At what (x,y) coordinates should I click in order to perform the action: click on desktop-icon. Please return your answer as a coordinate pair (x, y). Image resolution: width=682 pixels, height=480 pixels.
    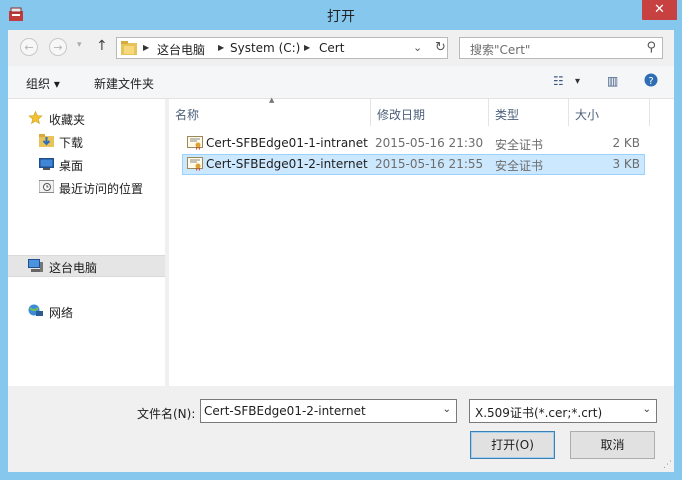
    Looking at the image, I should click on (46, 164).